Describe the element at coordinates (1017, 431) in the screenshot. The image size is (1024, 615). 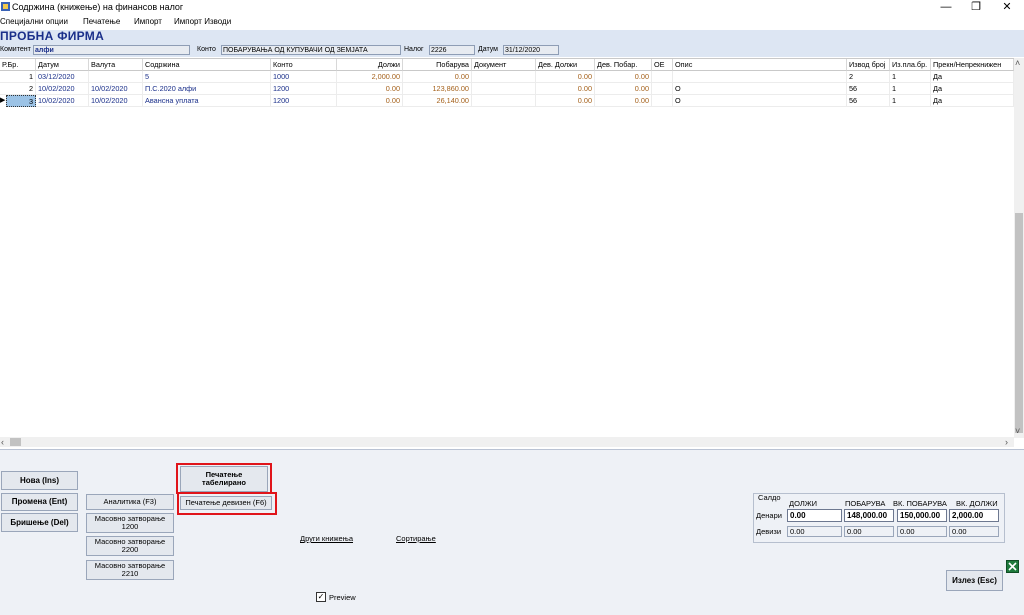
I see `scroll-down-icon: ˅` at that location.